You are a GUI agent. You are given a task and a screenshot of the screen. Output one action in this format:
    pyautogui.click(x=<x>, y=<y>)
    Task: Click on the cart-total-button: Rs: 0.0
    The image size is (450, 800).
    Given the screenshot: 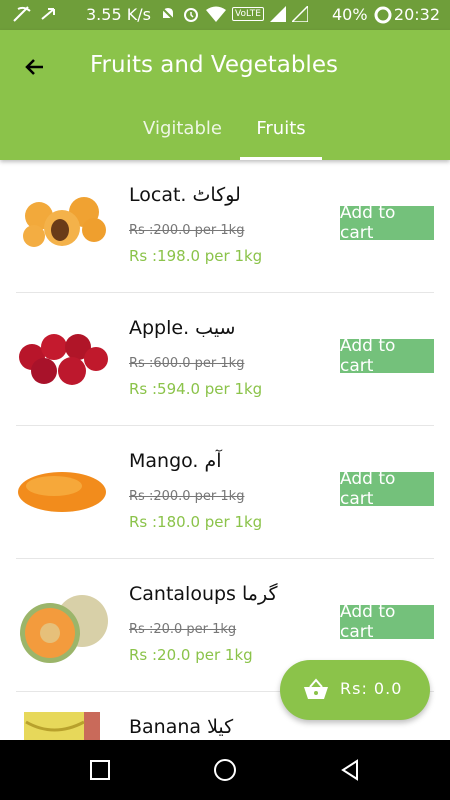 What is the action you would take?
    pyautogui.click(x=355, y=690)
    